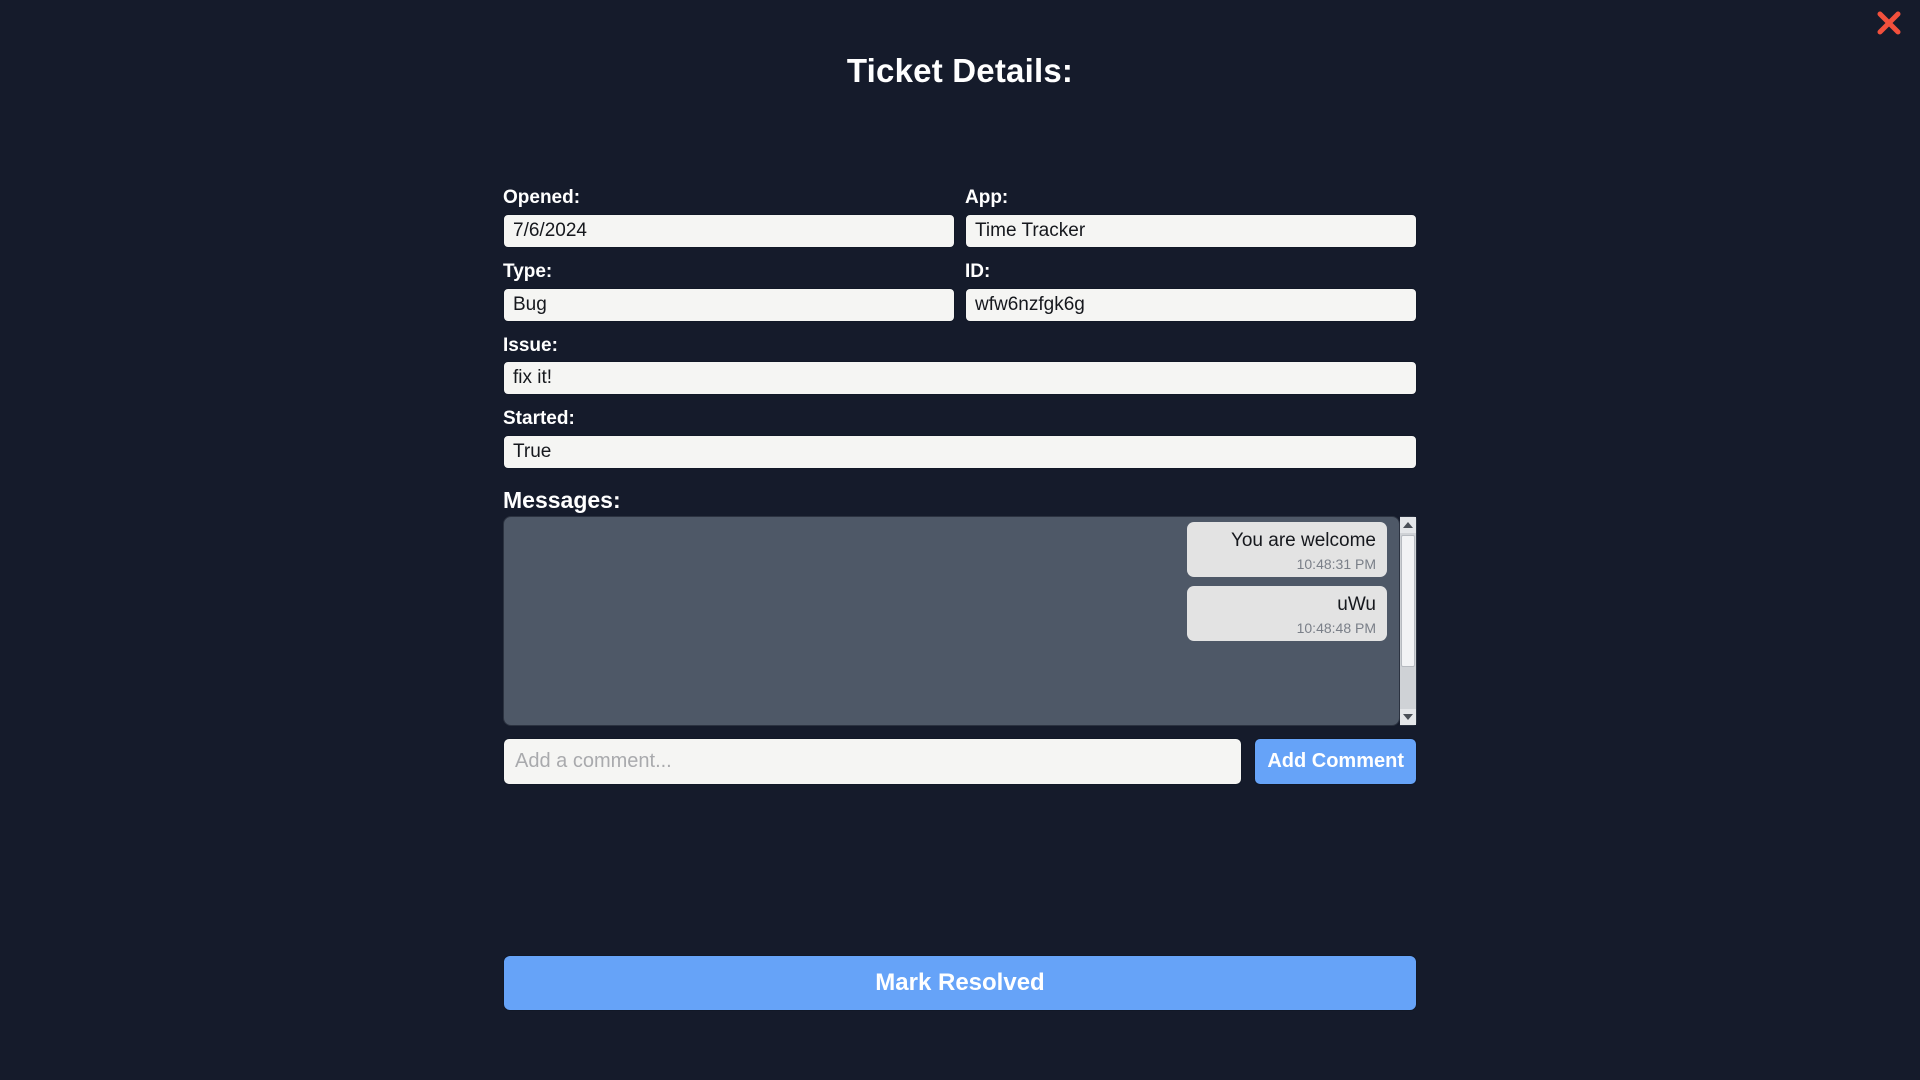 Image resolution: width=1920 pixels, height=1080 pixels. I want to click on id-label: ID:, so click(978, 271).